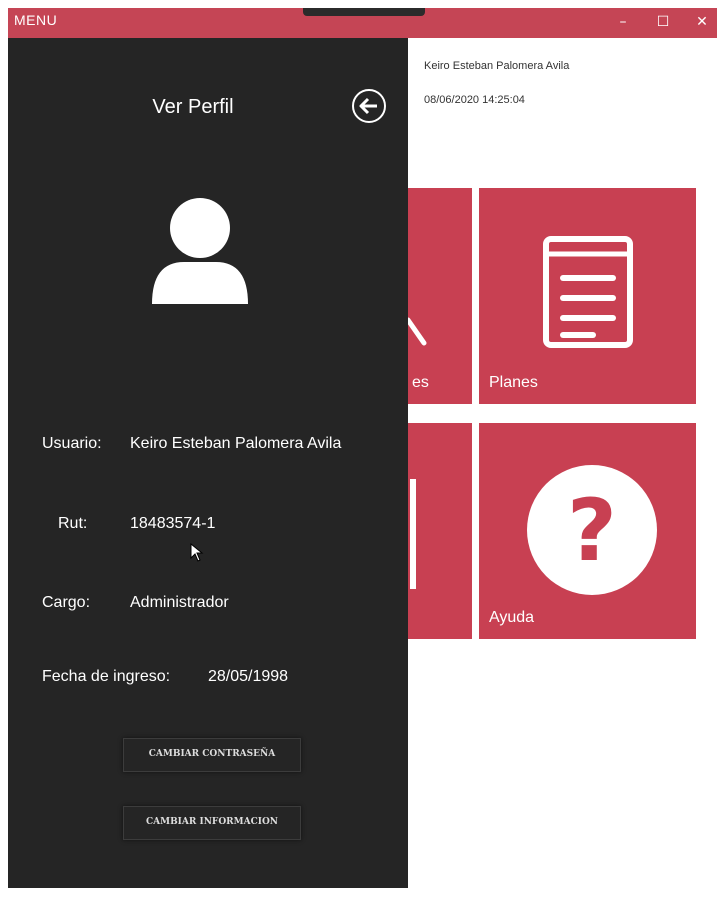 The width and height of the screenshot is (717, 897). Describe the element at coordinates (702, 22) in the screenshot. I see `close-button: ✕` at that location.